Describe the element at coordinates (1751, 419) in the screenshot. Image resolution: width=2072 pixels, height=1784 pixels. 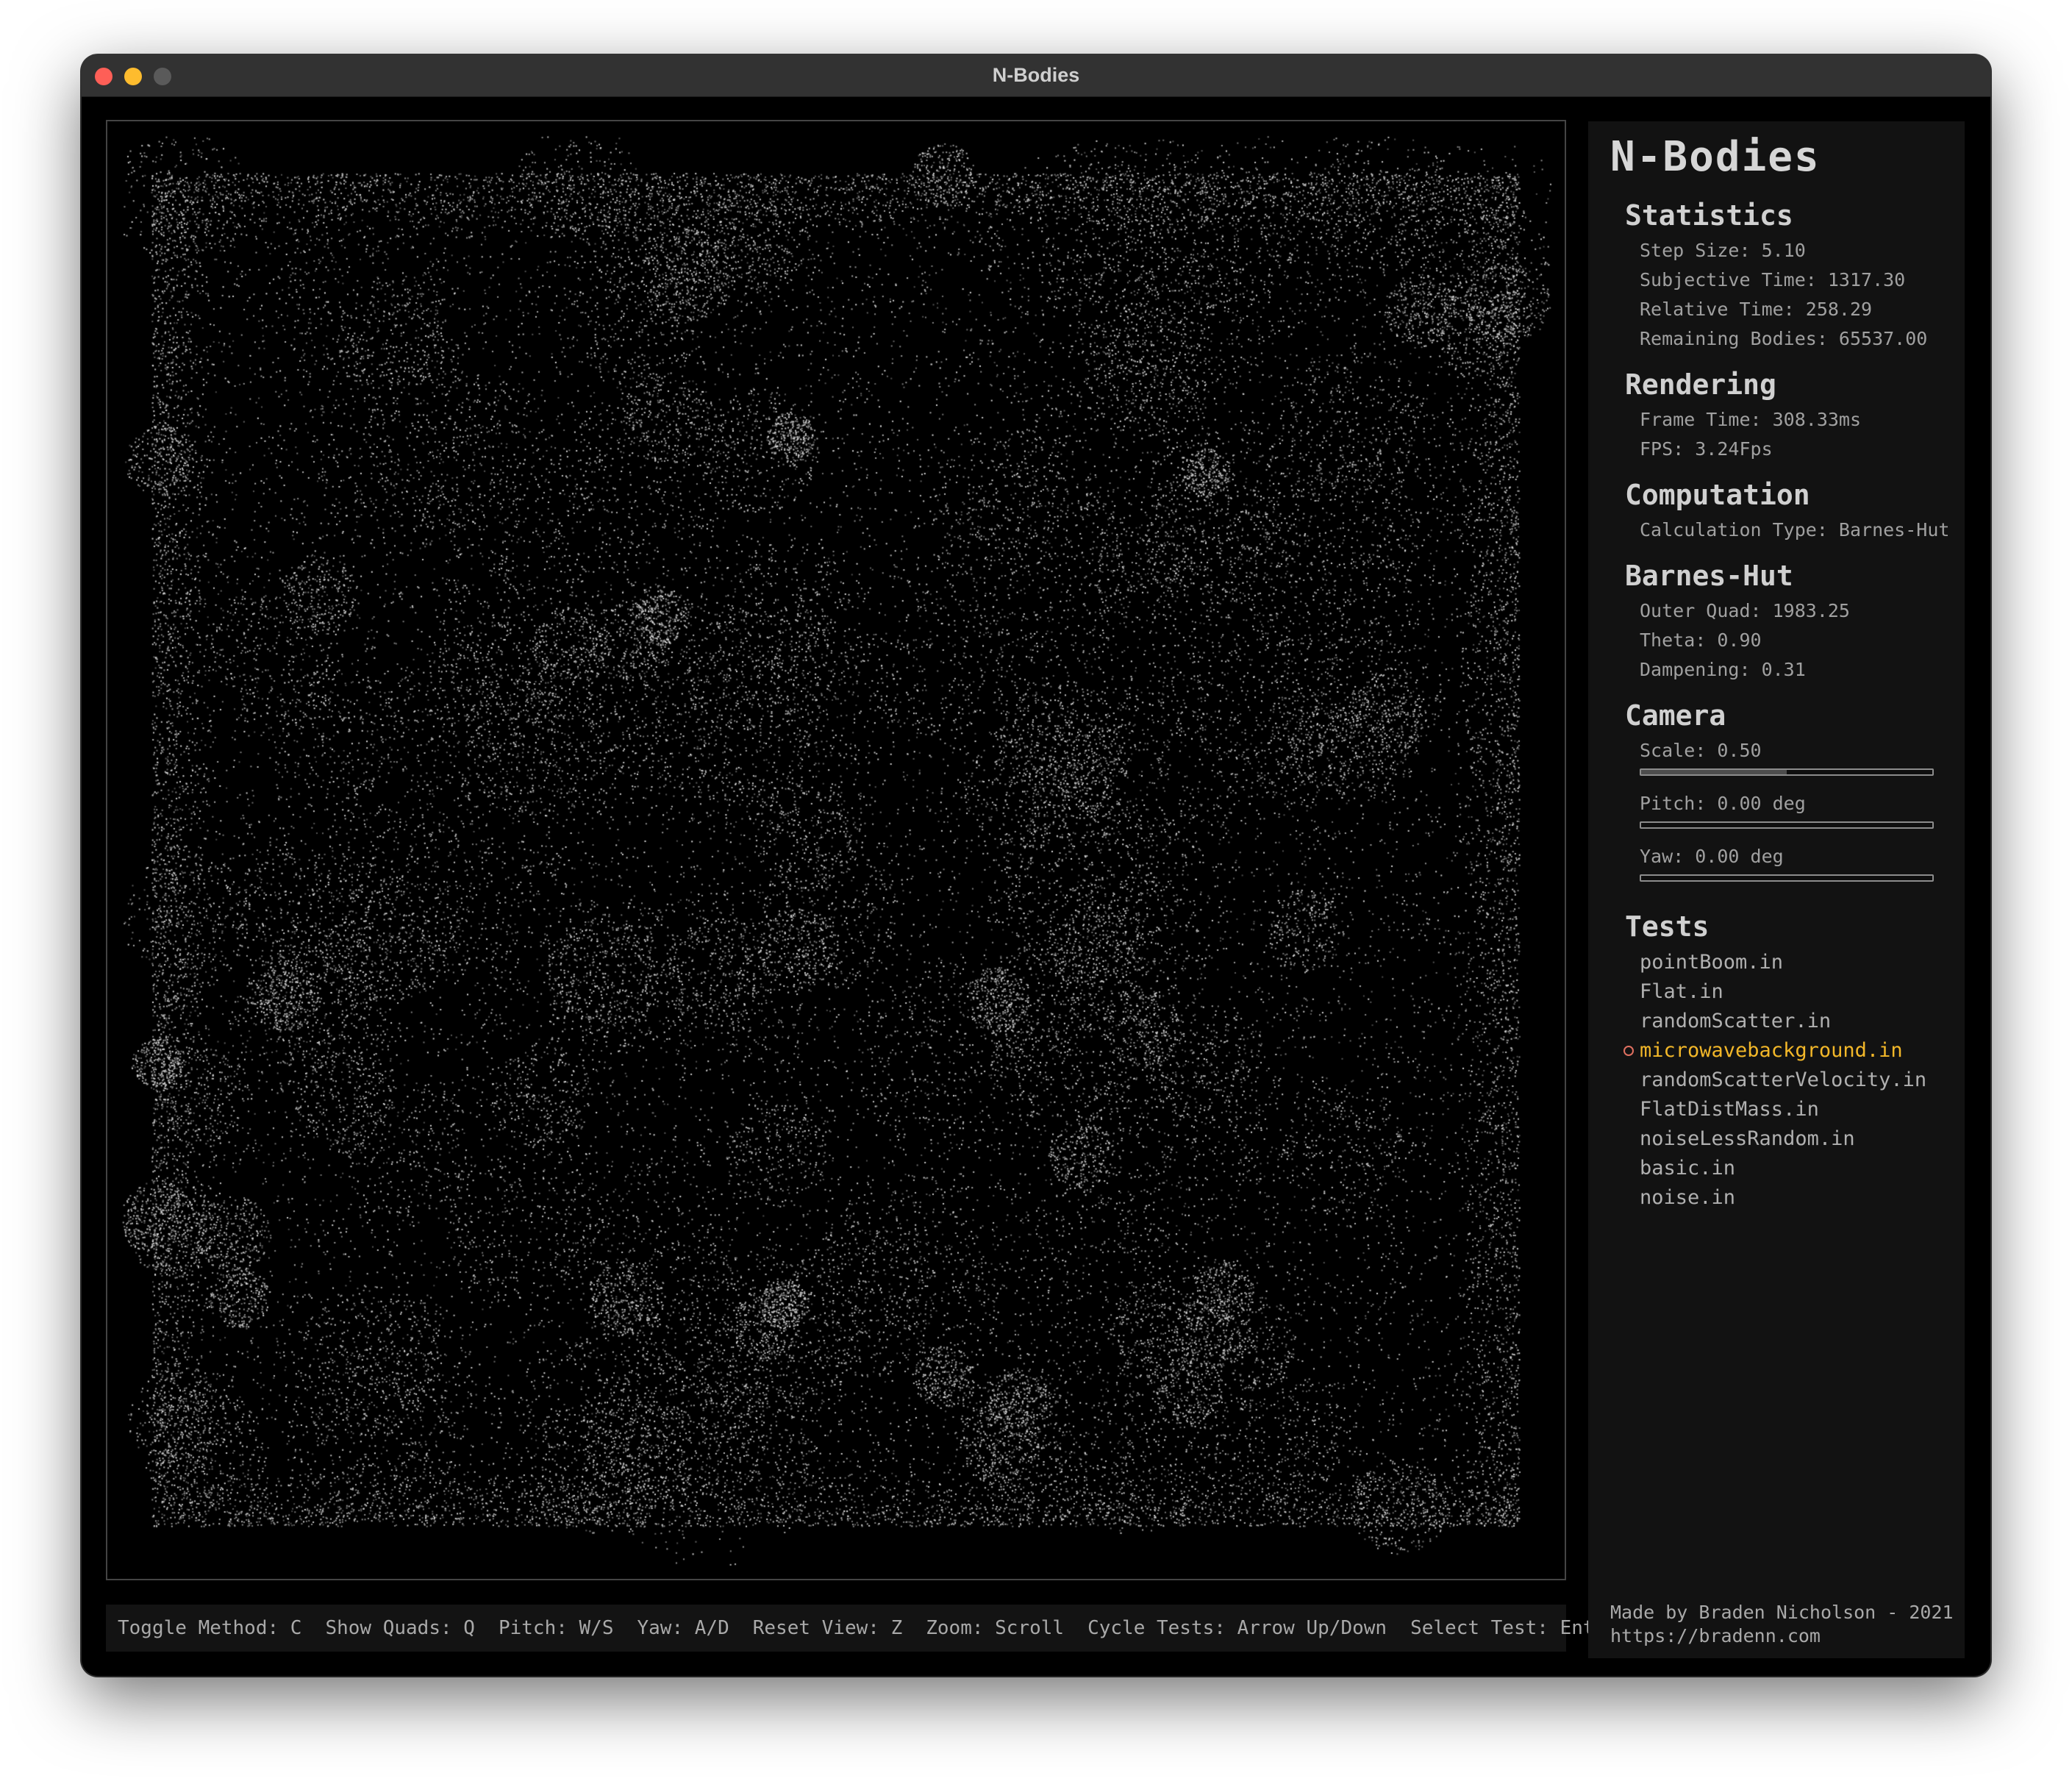
I see `stat-frame-time: Frame Time: 308.33ms` at that location.